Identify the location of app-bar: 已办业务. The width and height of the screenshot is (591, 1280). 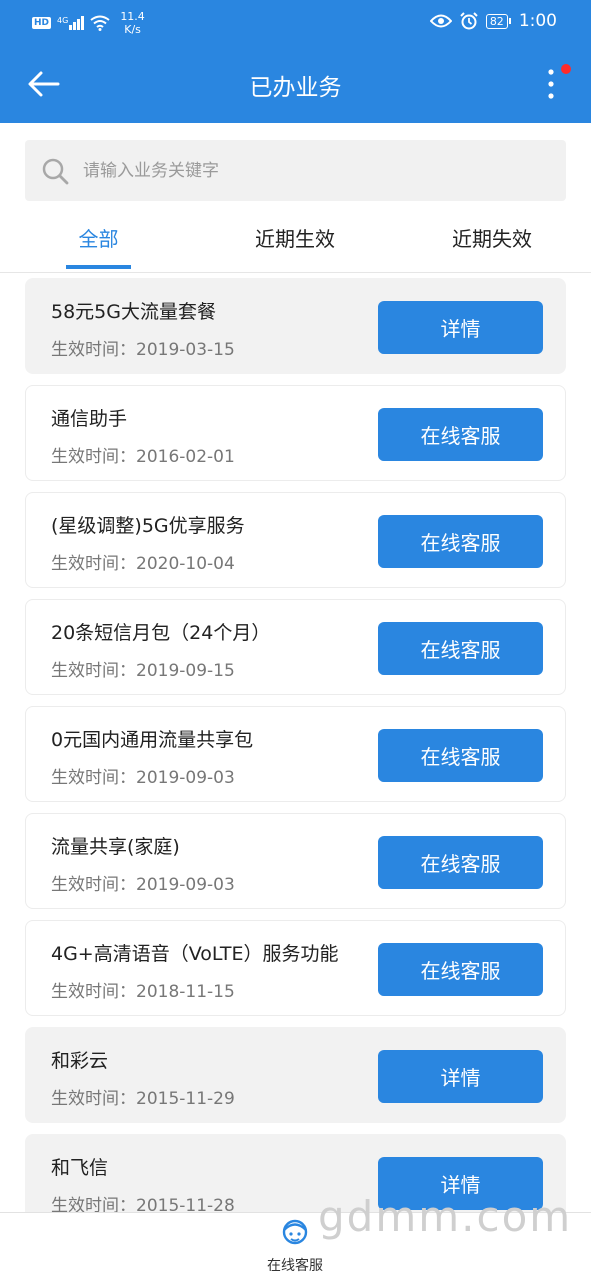
(295, 84).